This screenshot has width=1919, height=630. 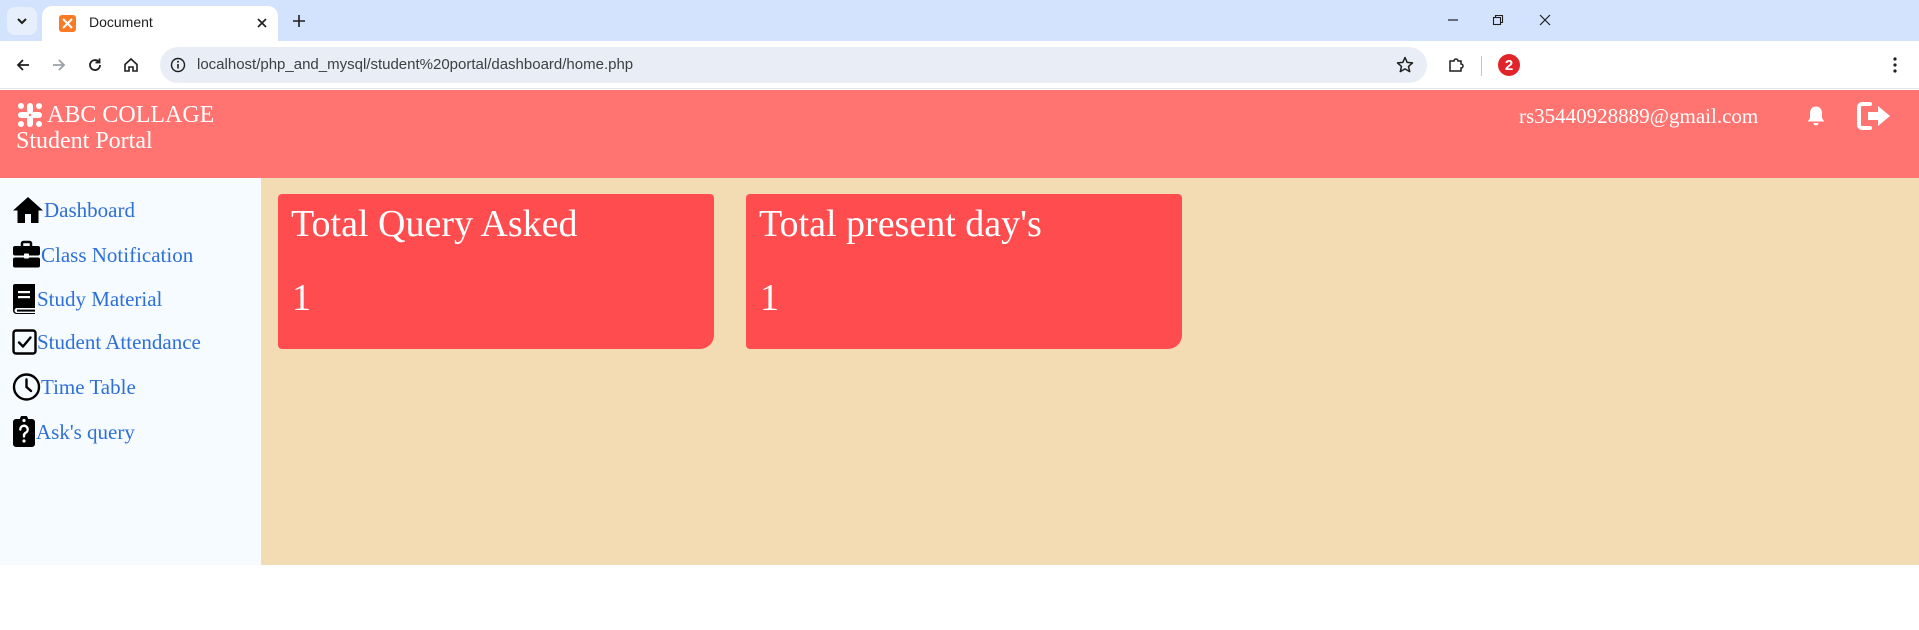 I want to click on sidebar-item-asks-query: Ask's query, so click(x=73, y=432).